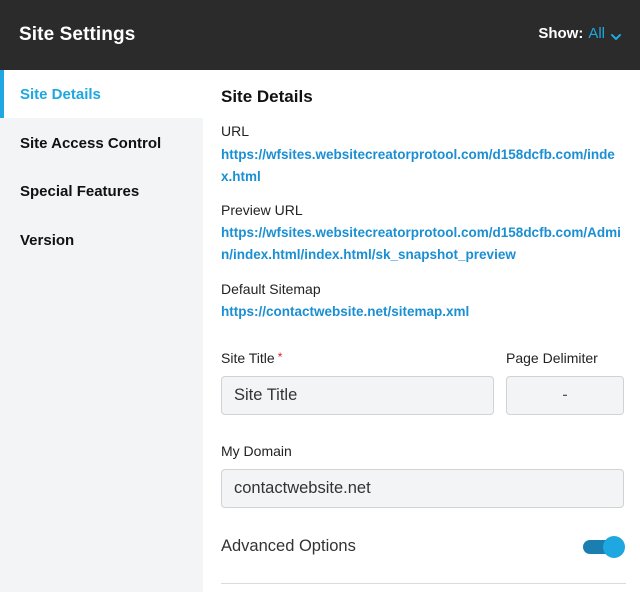  I want to click on default-sitemap-link: https://contactwebsite.net/sitemap.xml, so click(423, 312).